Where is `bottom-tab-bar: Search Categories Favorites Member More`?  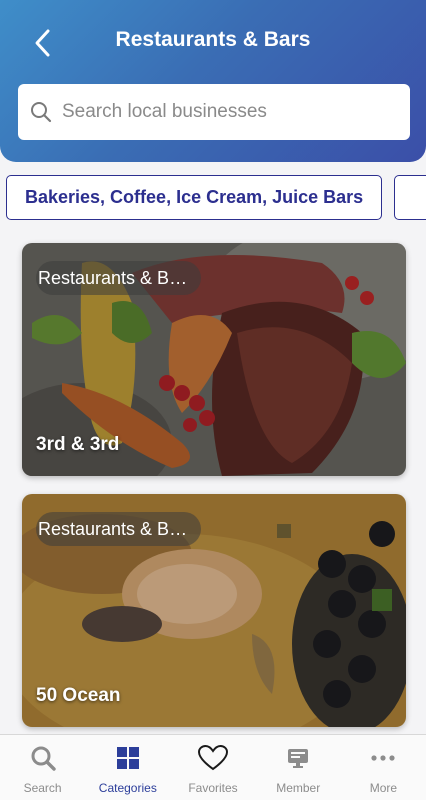 bottom-tab-bar: Search Categories Favorites Member More is located at coordinates (213, 767).